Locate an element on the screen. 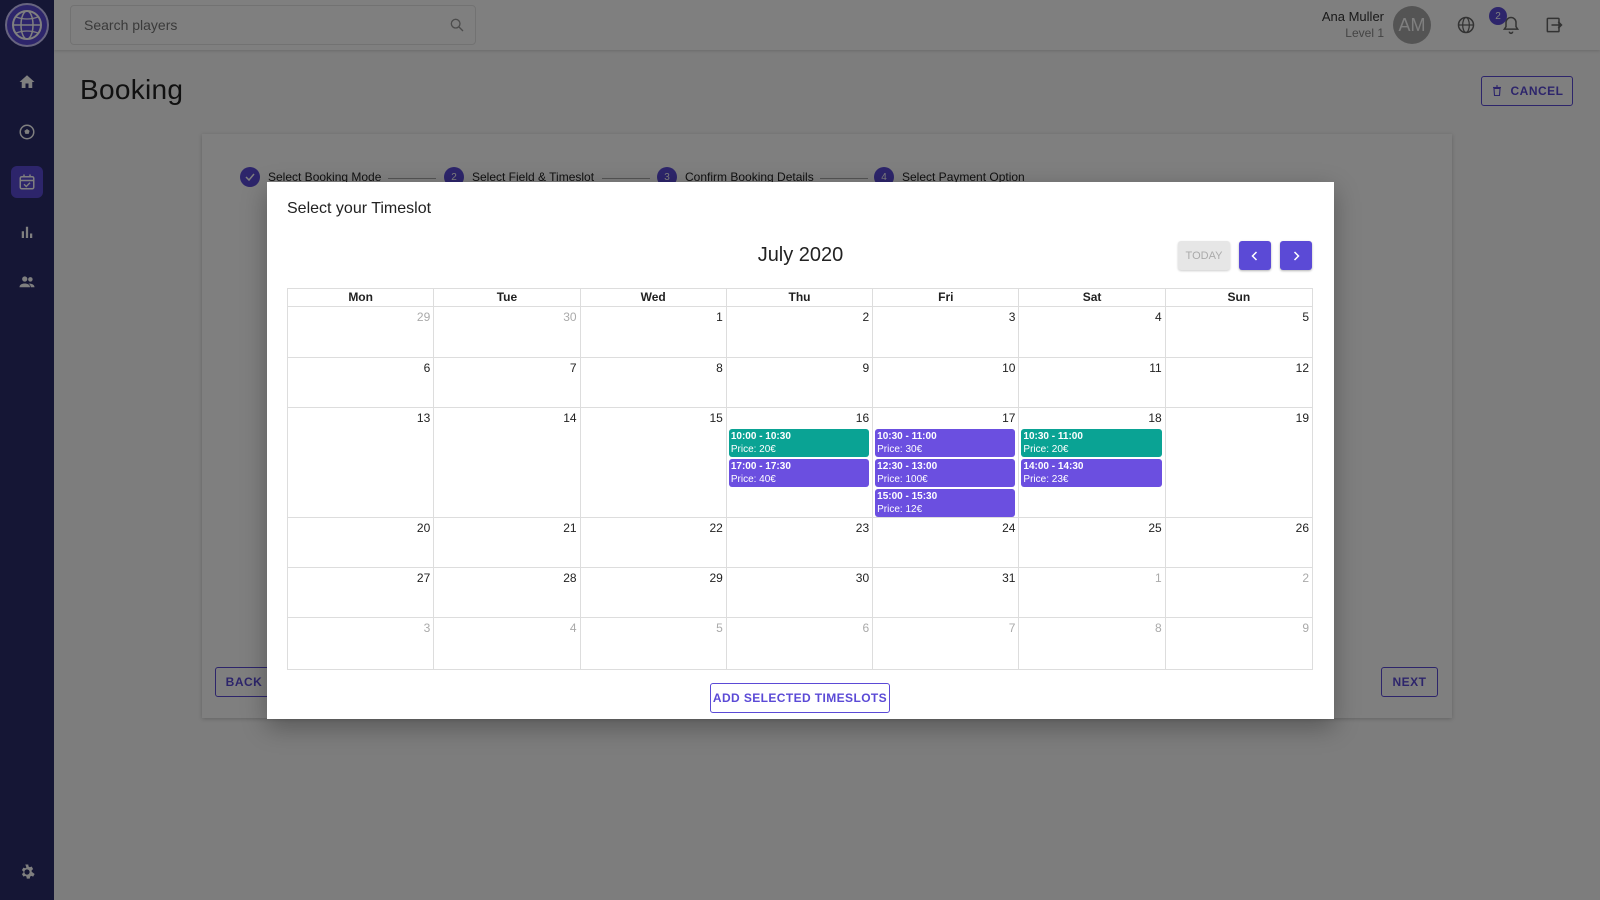 The width and height of the screenshot is (1600, 900). calendar-day-cell: 24 is located at coordinates (946, 542).